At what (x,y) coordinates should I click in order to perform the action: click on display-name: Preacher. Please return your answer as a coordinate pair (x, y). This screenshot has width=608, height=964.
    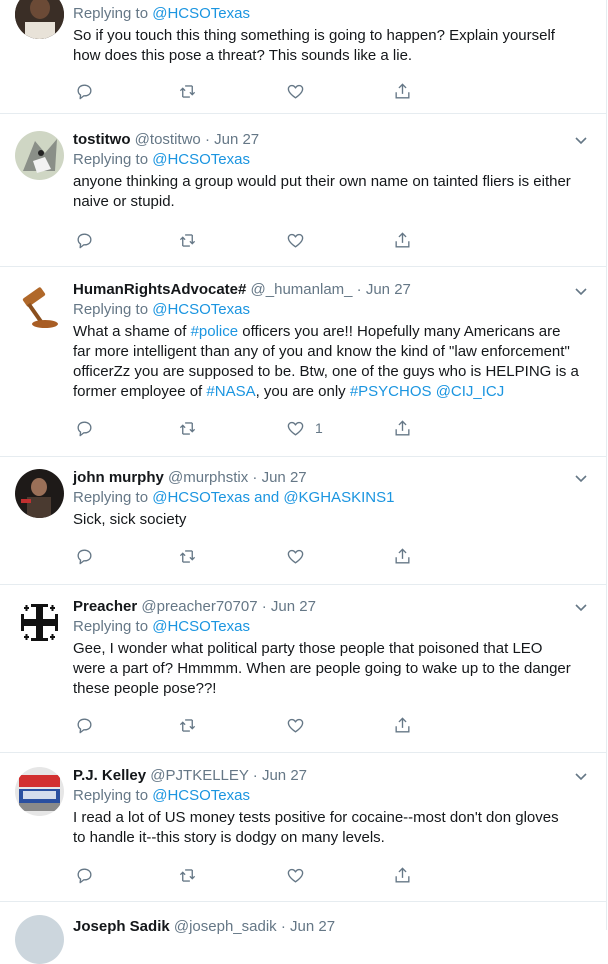
    Looking at the image, I should click on (105, 606).